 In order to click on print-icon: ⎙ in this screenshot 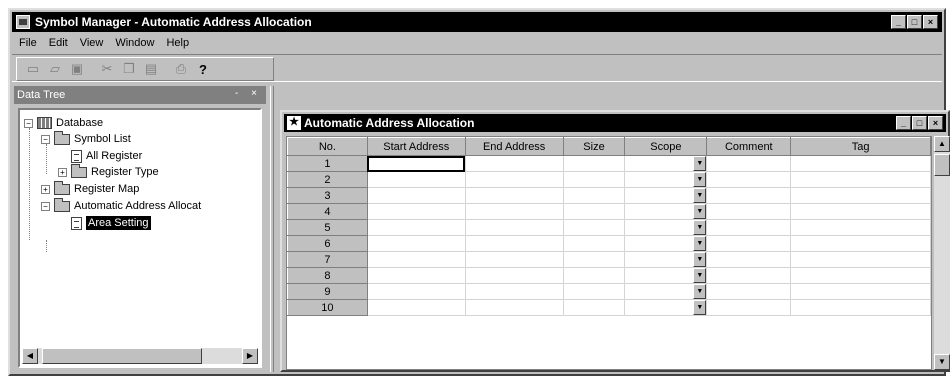, I will do `click(181, 69)`.